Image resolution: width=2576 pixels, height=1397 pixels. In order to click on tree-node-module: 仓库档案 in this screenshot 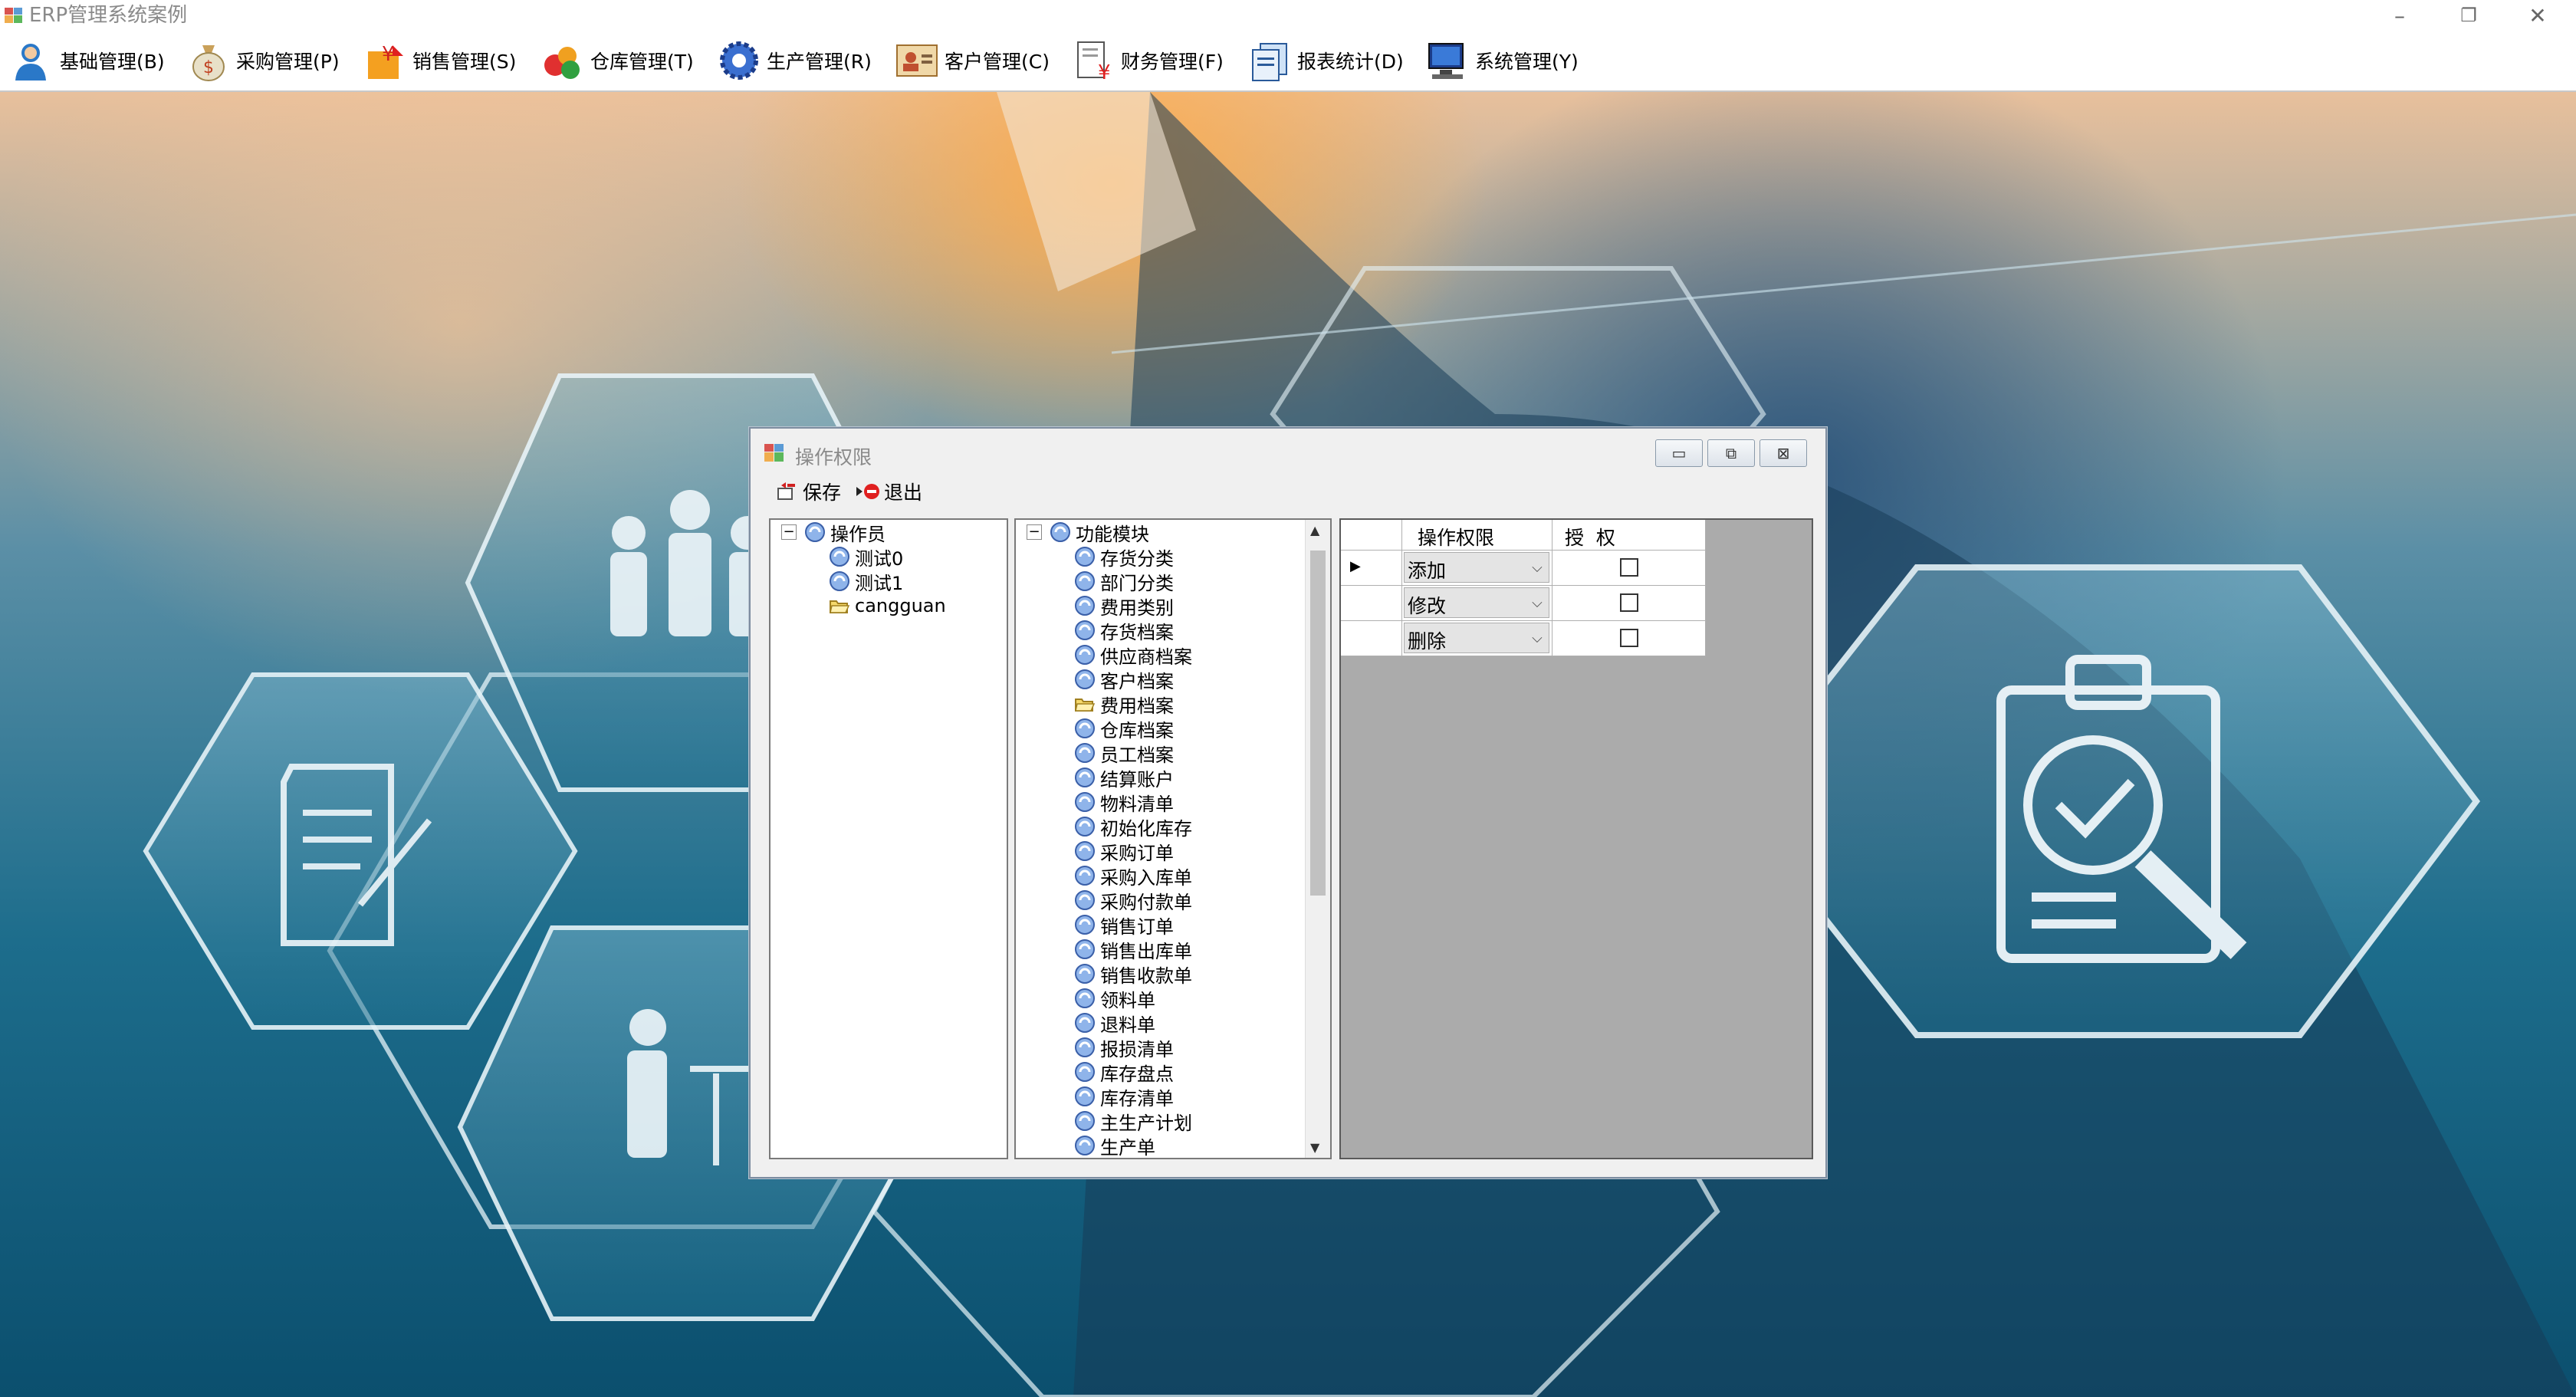, I will do `click(1124, 728)`.